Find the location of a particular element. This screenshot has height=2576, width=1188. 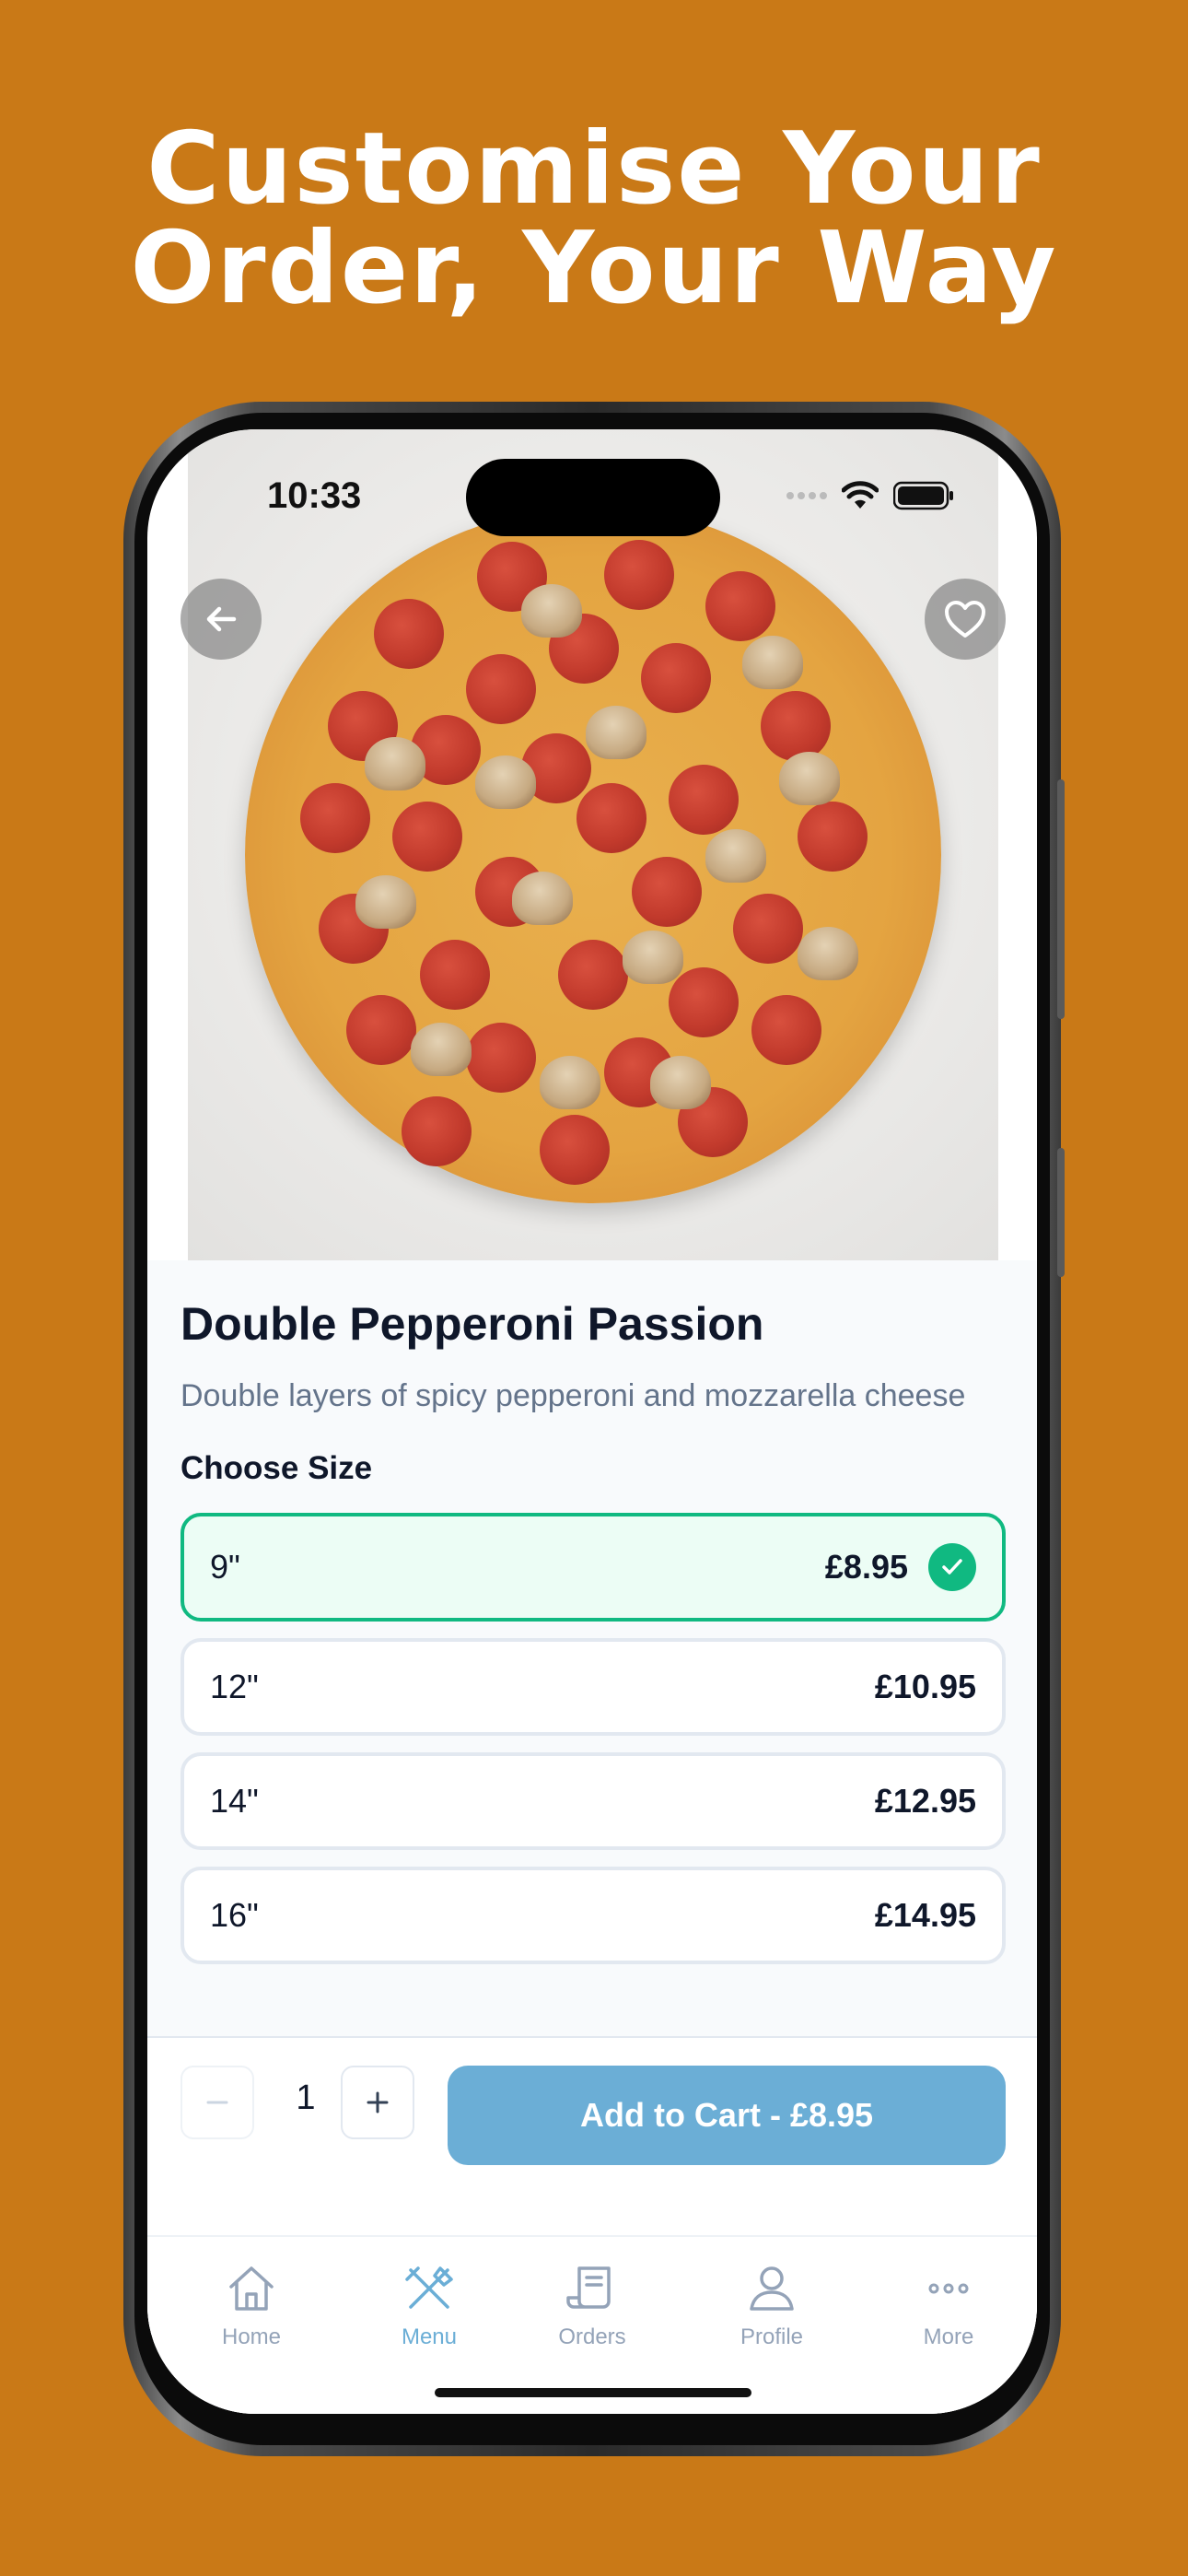

product-name: Double Pepperoni Passion is located at coordinates (473, 1324).